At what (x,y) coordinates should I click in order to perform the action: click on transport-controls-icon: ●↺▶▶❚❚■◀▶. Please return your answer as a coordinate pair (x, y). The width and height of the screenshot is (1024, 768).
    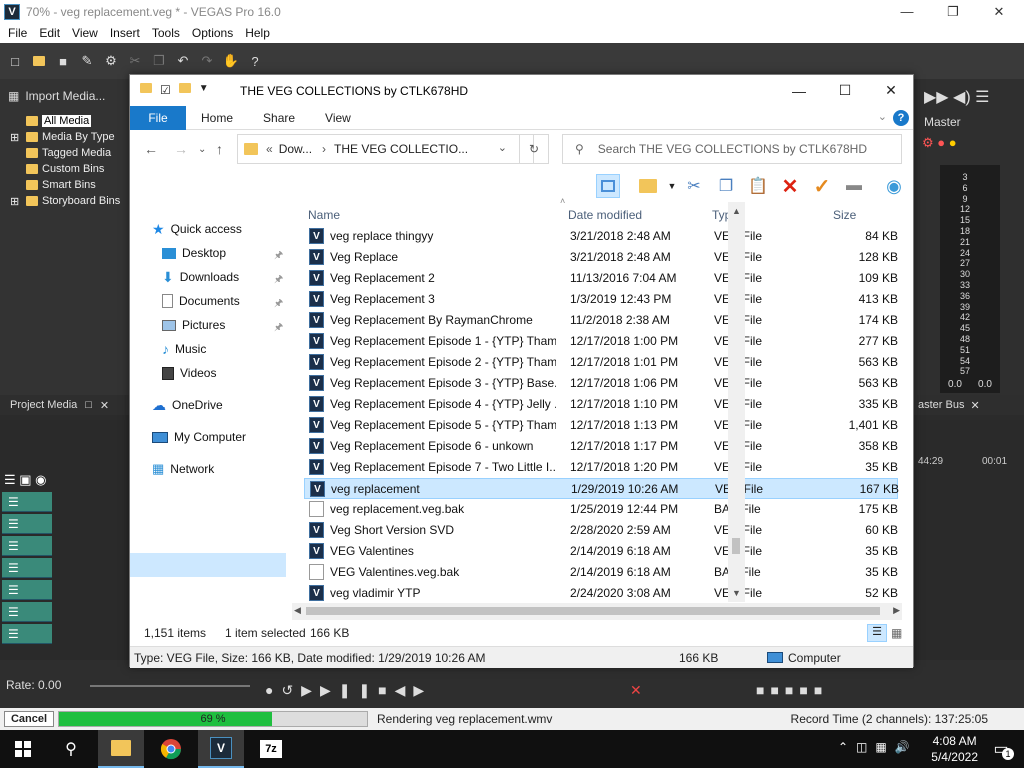
    Looking at the image, I should click on (348, 690).